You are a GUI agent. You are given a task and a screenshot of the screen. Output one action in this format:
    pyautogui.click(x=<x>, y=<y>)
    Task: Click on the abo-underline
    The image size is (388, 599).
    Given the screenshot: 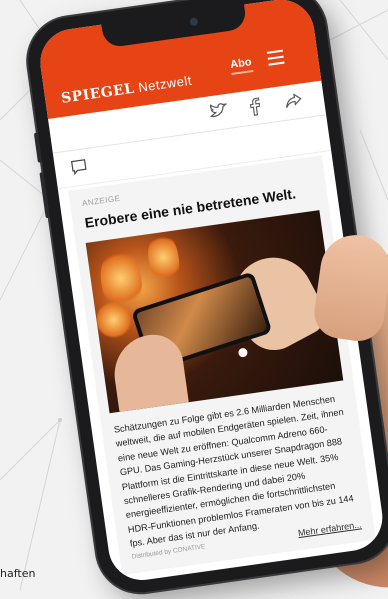 What is the action you would take?
    pyautogui.click(x=242, y=72)
    